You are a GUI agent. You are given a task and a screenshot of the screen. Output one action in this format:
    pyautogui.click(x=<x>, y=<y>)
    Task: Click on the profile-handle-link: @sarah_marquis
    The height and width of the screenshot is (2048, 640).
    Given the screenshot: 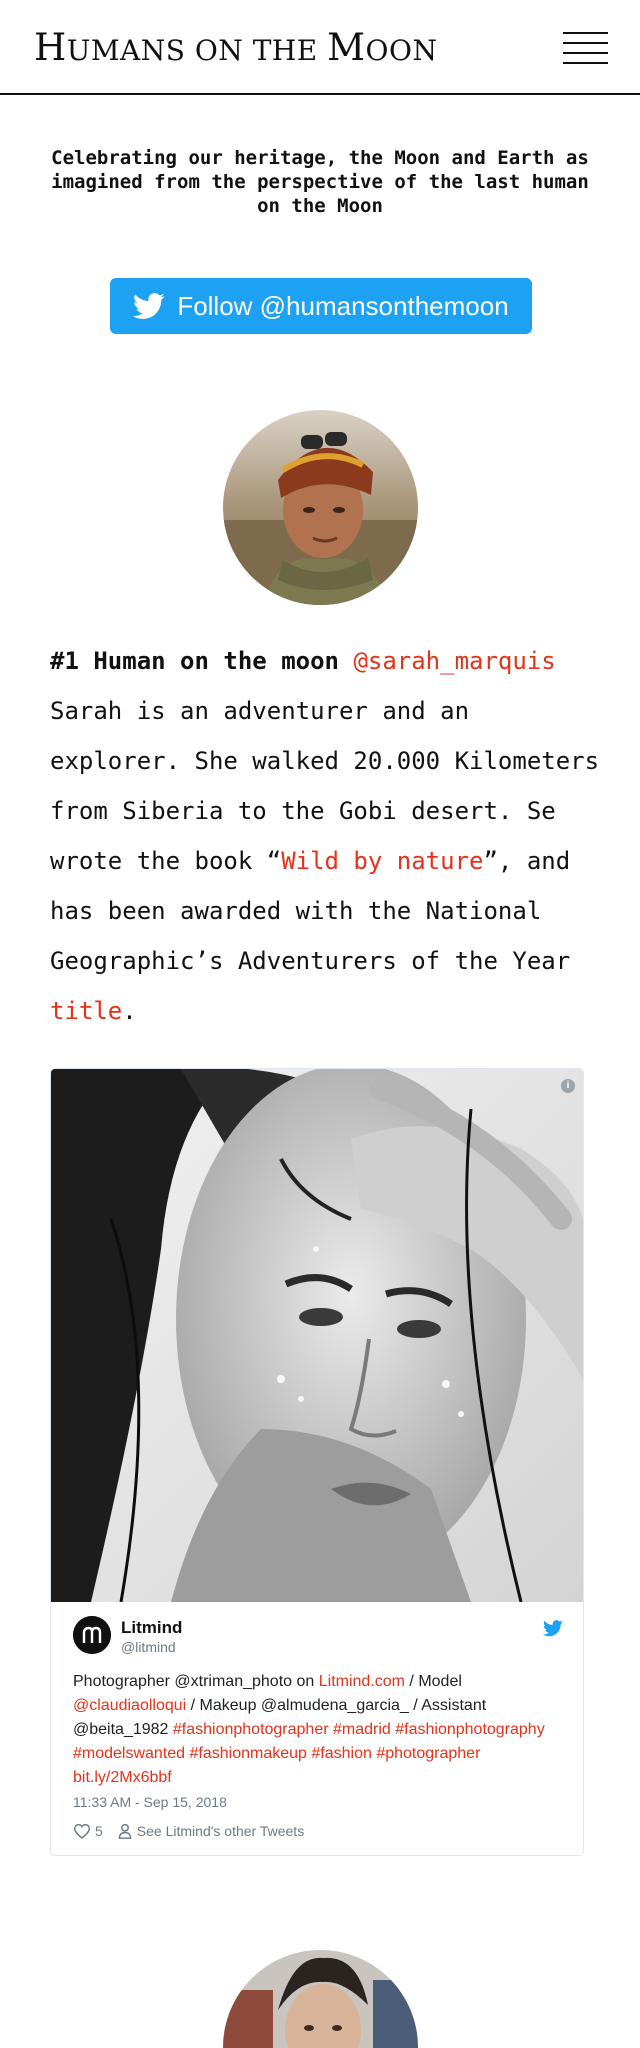 What is the action you would take?
    pyautogui.click(x=454, y=661)
    